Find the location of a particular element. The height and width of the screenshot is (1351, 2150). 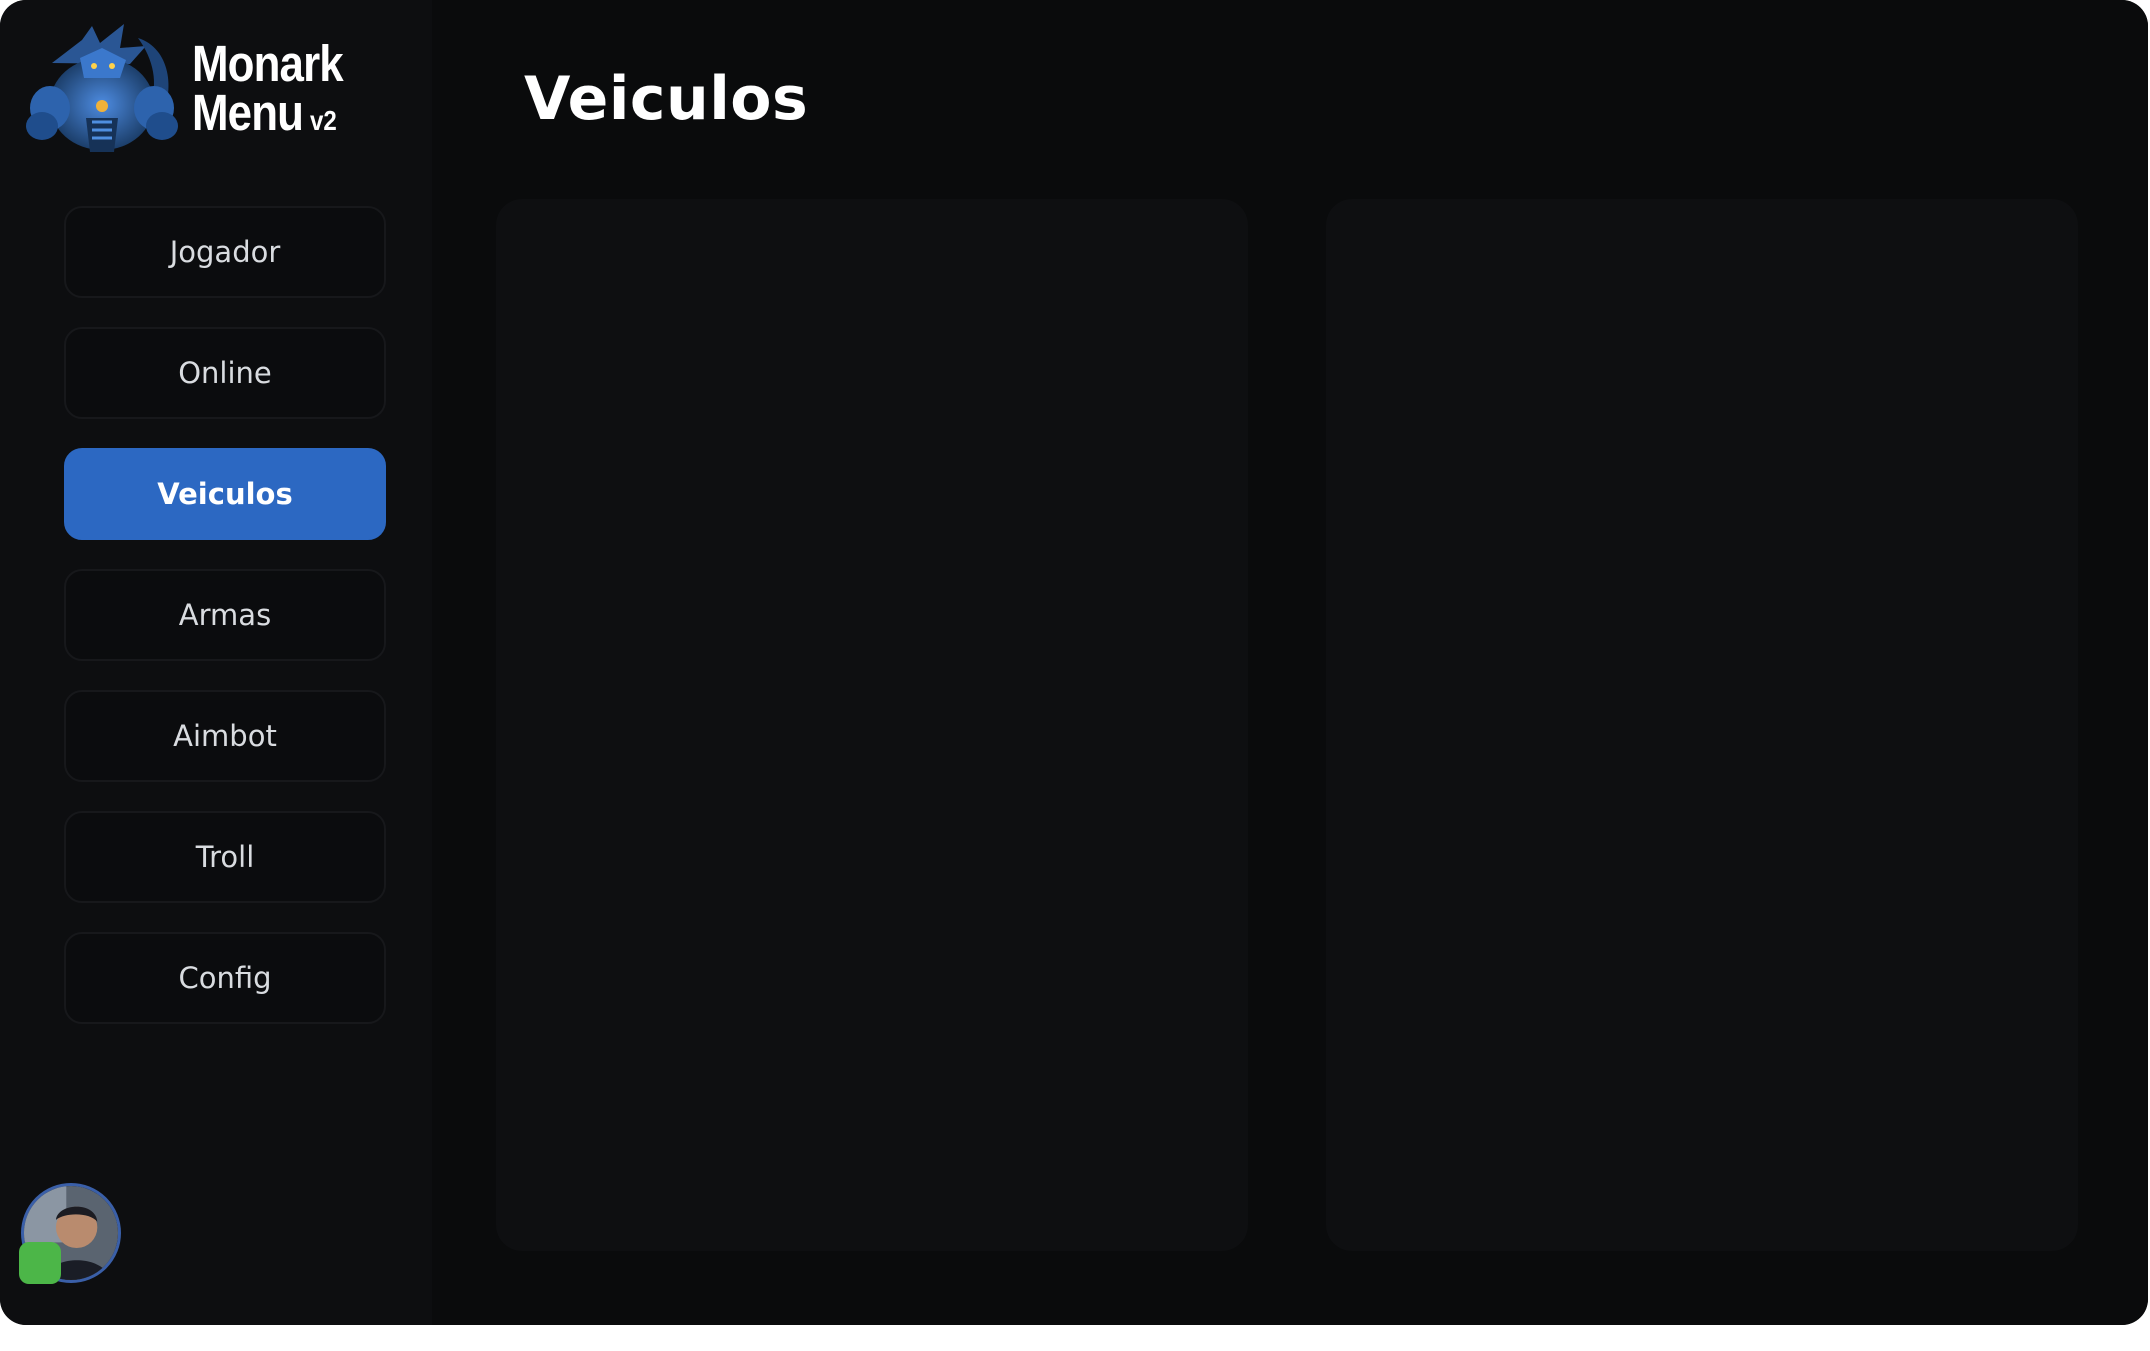

brand-name-menu: Menu is located at coordinates (248, 112).